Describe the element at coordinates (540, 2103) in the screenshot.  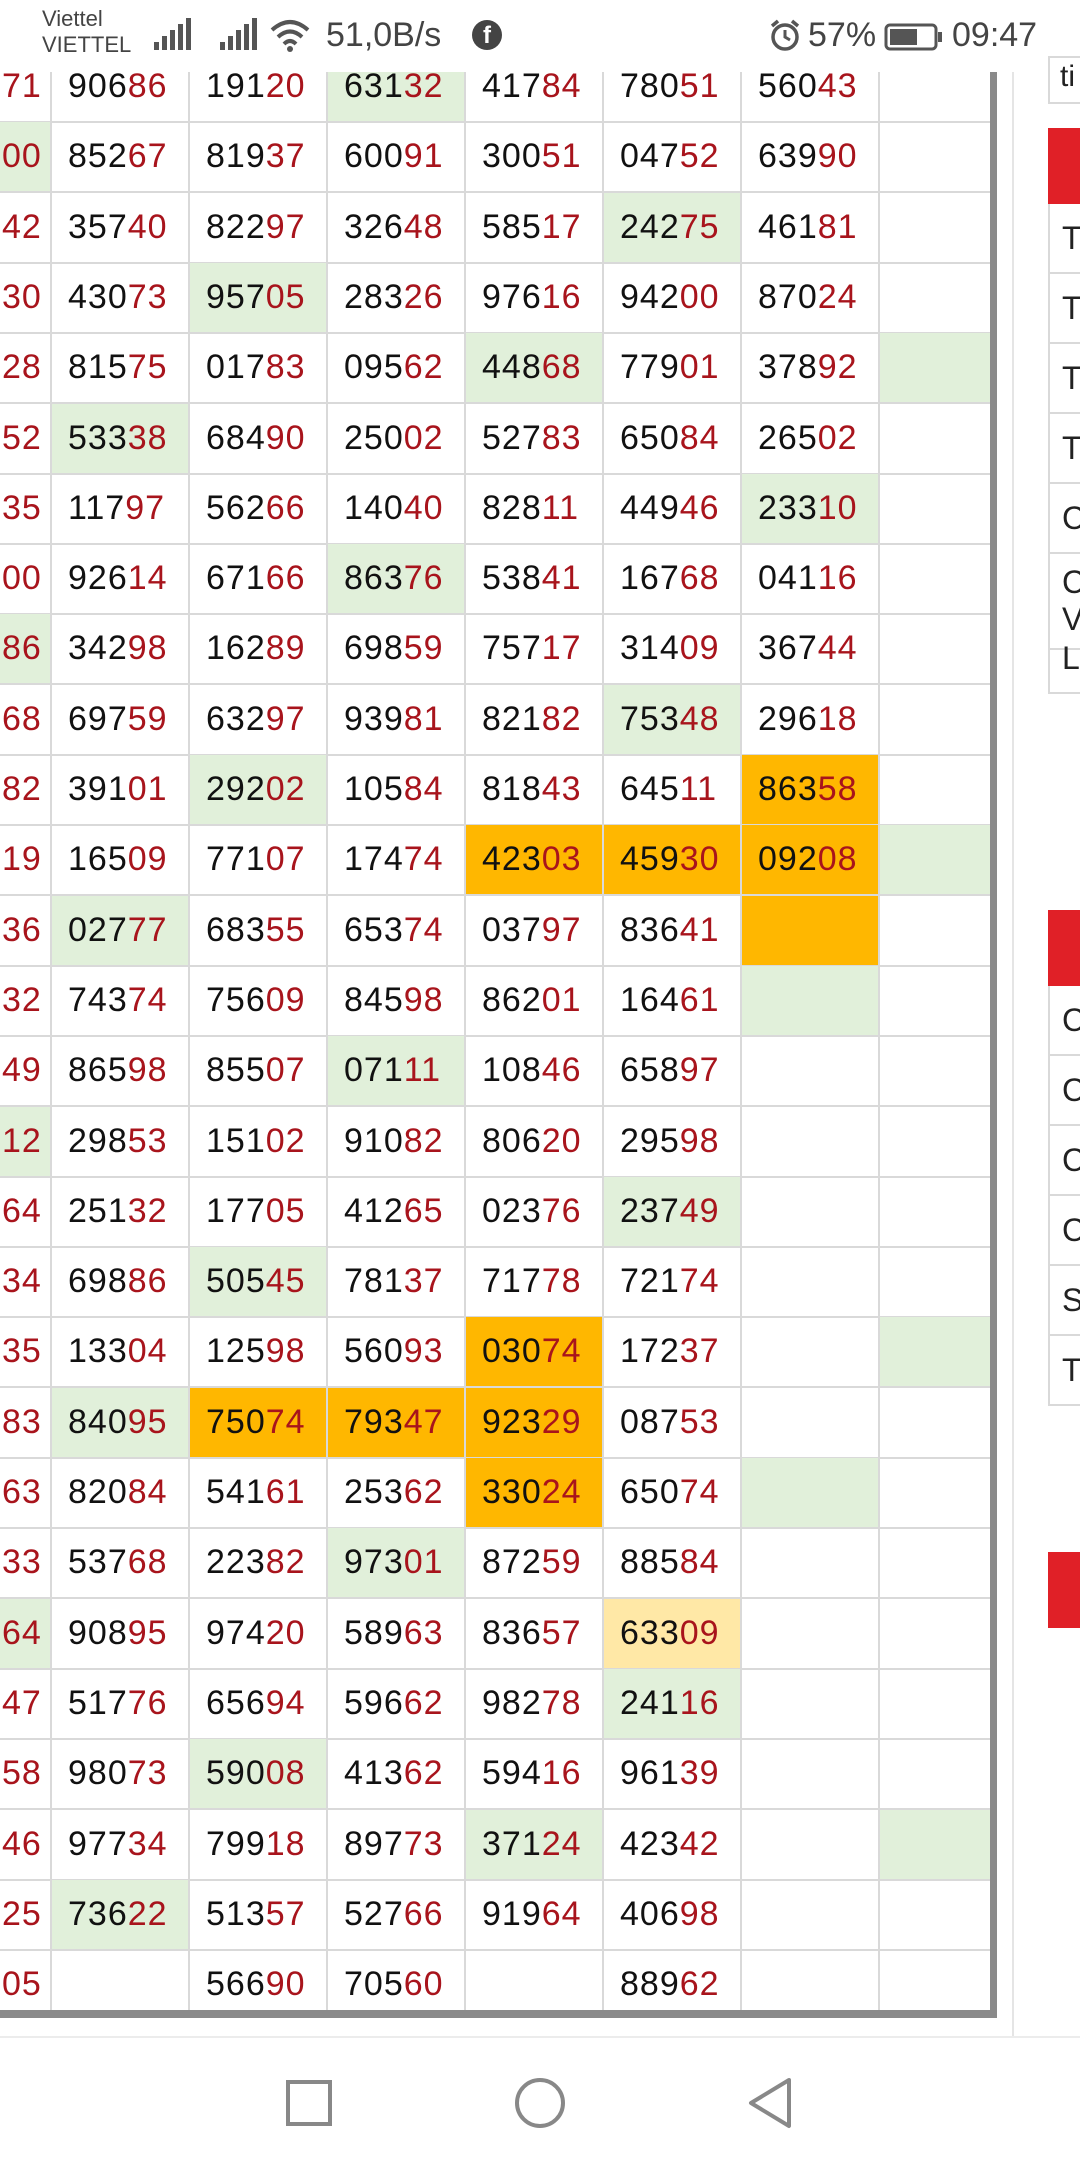
I see `home-icon` at that location.